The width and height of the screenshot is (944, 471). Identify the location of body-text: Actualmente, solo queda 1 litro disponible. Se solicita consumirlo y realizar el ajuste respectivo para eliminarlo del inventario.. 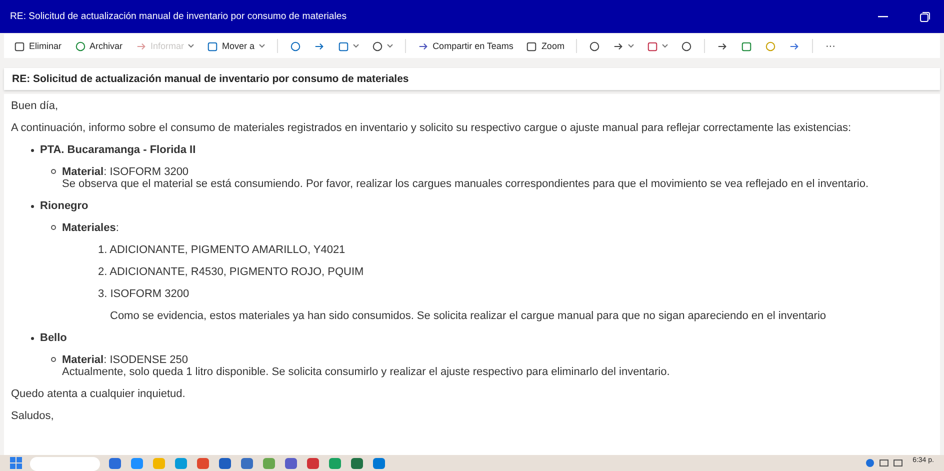
(366, 372).